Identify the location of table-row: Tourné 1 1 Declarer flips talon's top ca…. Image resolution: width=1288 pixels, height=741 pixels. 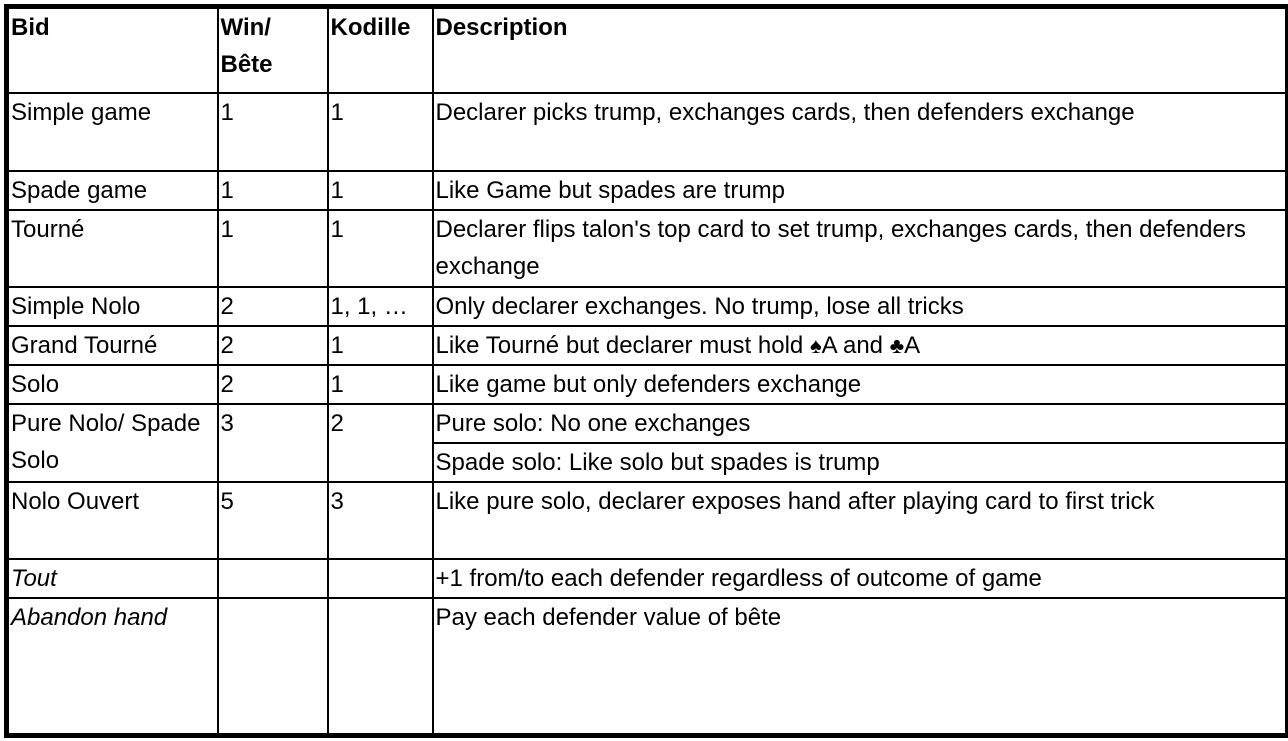
(646, 248).